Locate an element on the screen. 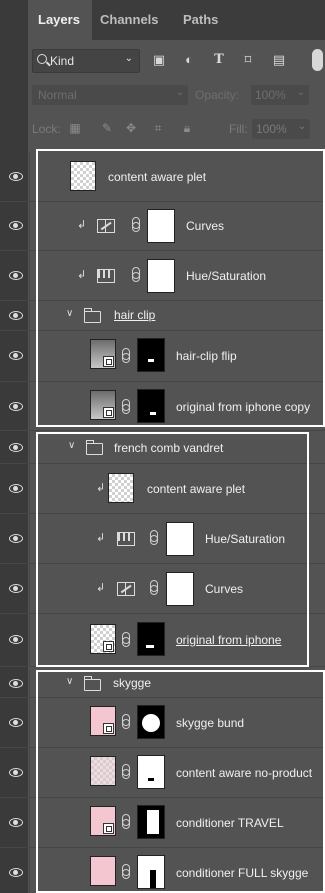 The width and height of the screenshot is (325, 893). layer-row: ↲ content aware plet is located at coordinates (162, 488).